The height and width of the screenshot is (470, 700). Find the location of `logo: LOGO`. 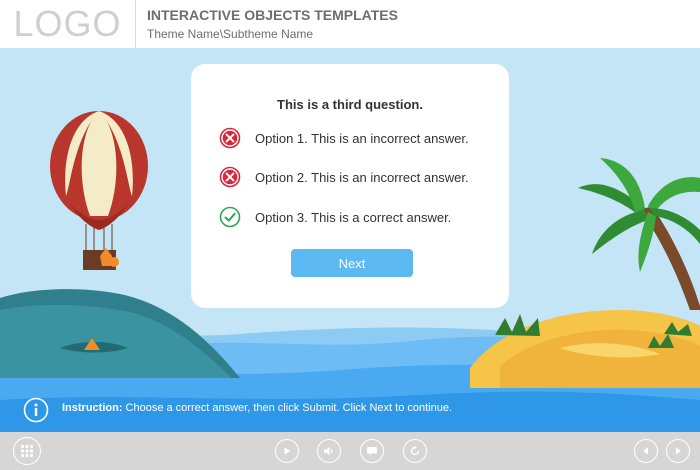

logo: LOGO is located at coordinates (68, 24).